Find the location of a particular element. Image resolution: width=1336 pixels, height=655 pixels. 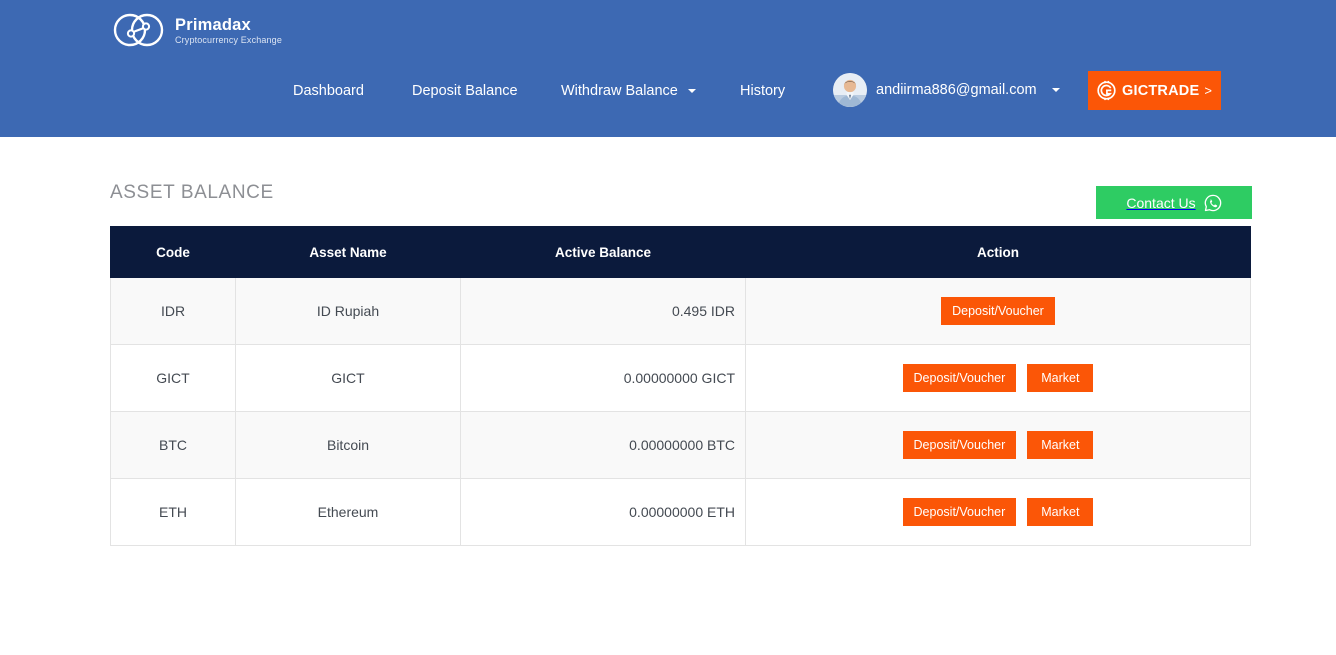

brand-logo-link: Primadax Cryptocurrency Exchange is located at coordinates (197, 30).